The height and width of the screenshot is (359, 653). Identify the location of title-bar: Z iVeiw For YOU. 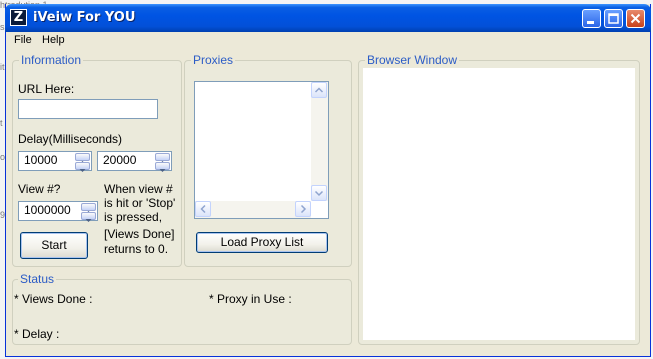
(328, 18).